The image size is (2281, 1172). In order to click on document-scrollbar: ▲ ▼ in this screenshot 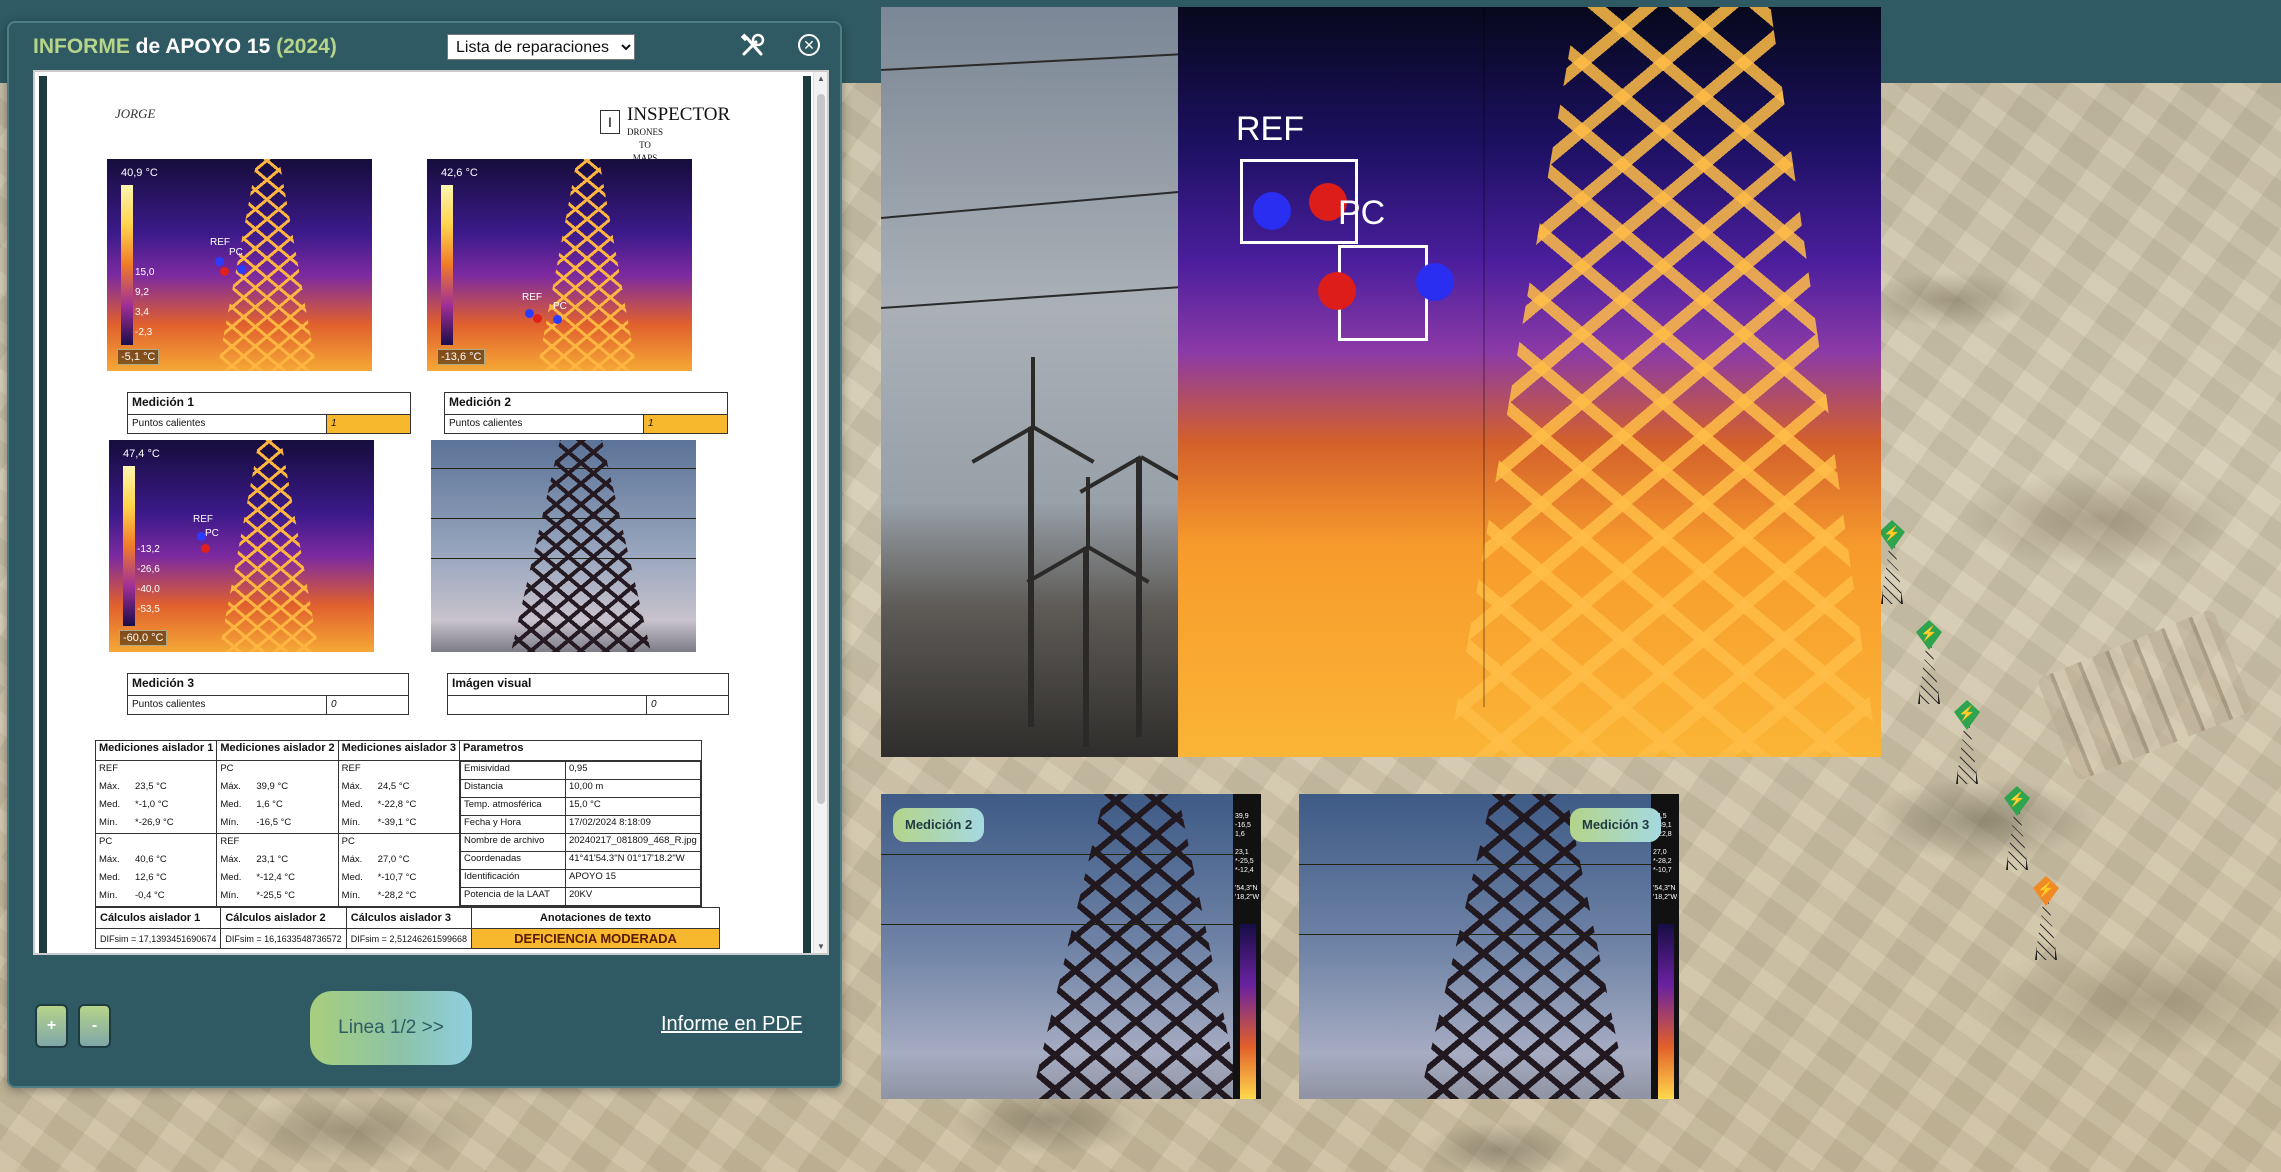, I will do `click(820, 512)`.